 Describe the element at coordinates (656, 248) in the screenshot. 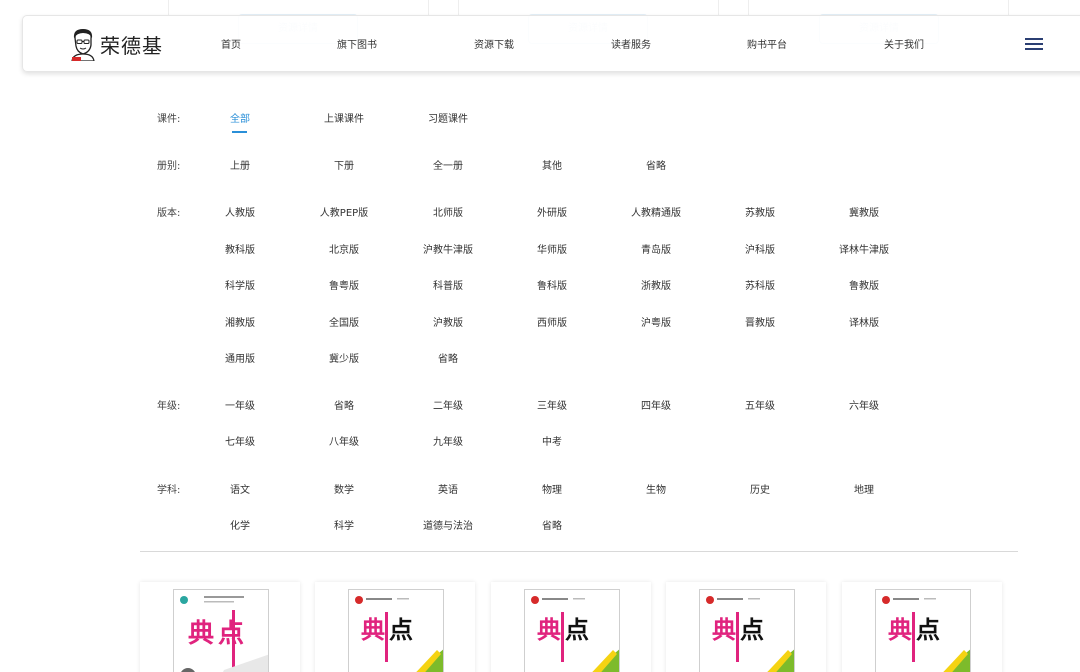

I see `filter-option: 青岛版` at that location.